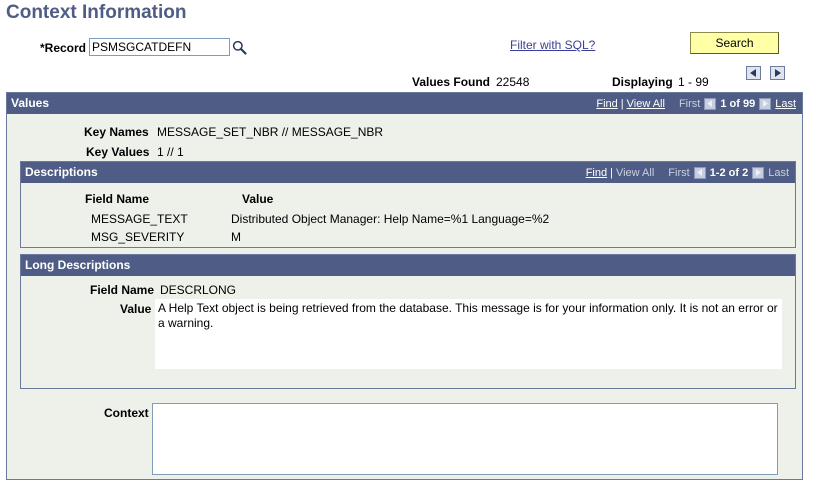 The image size is (814, 487). Describe the element at coordinates (679, 172) in the screenshot. I see `descriptions-first-label: First` at that location.